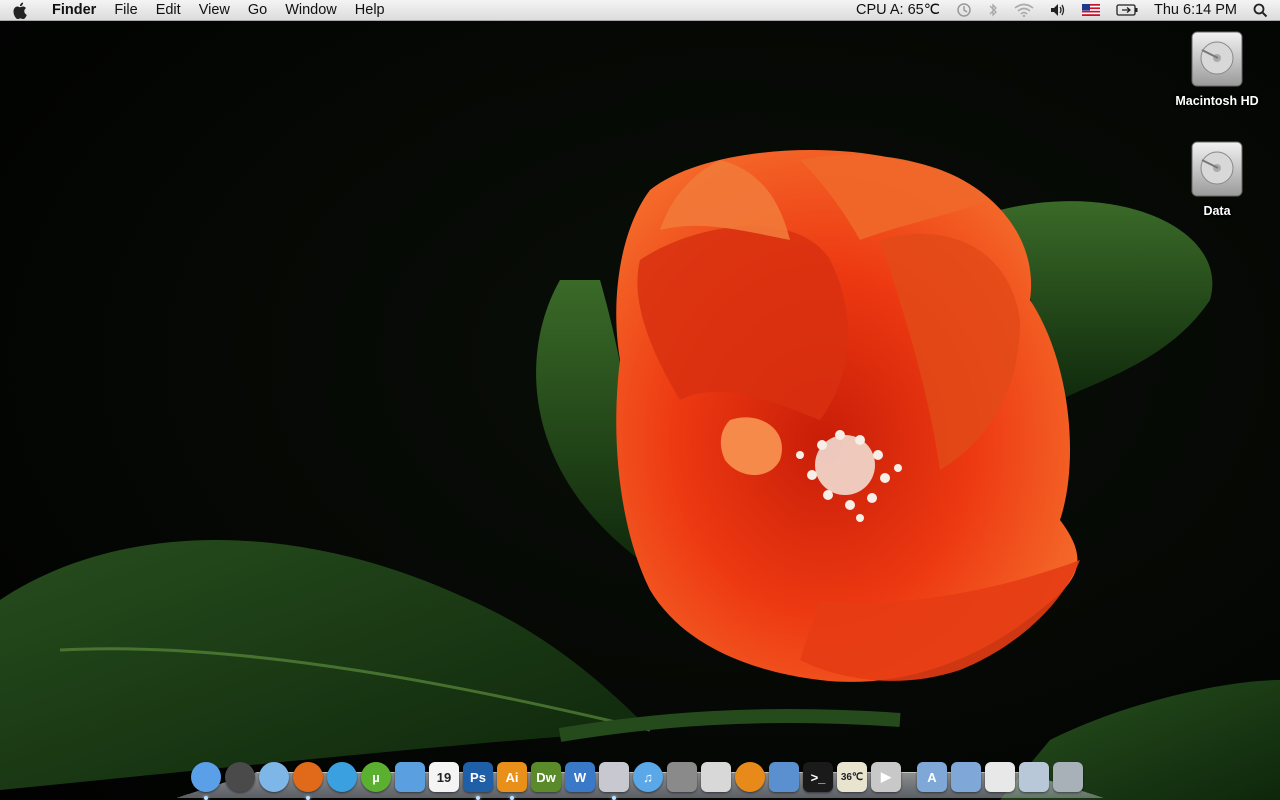 The height and width of the screenshot is (800, 1280). I want to click on finder-icon, so click(206, 777).